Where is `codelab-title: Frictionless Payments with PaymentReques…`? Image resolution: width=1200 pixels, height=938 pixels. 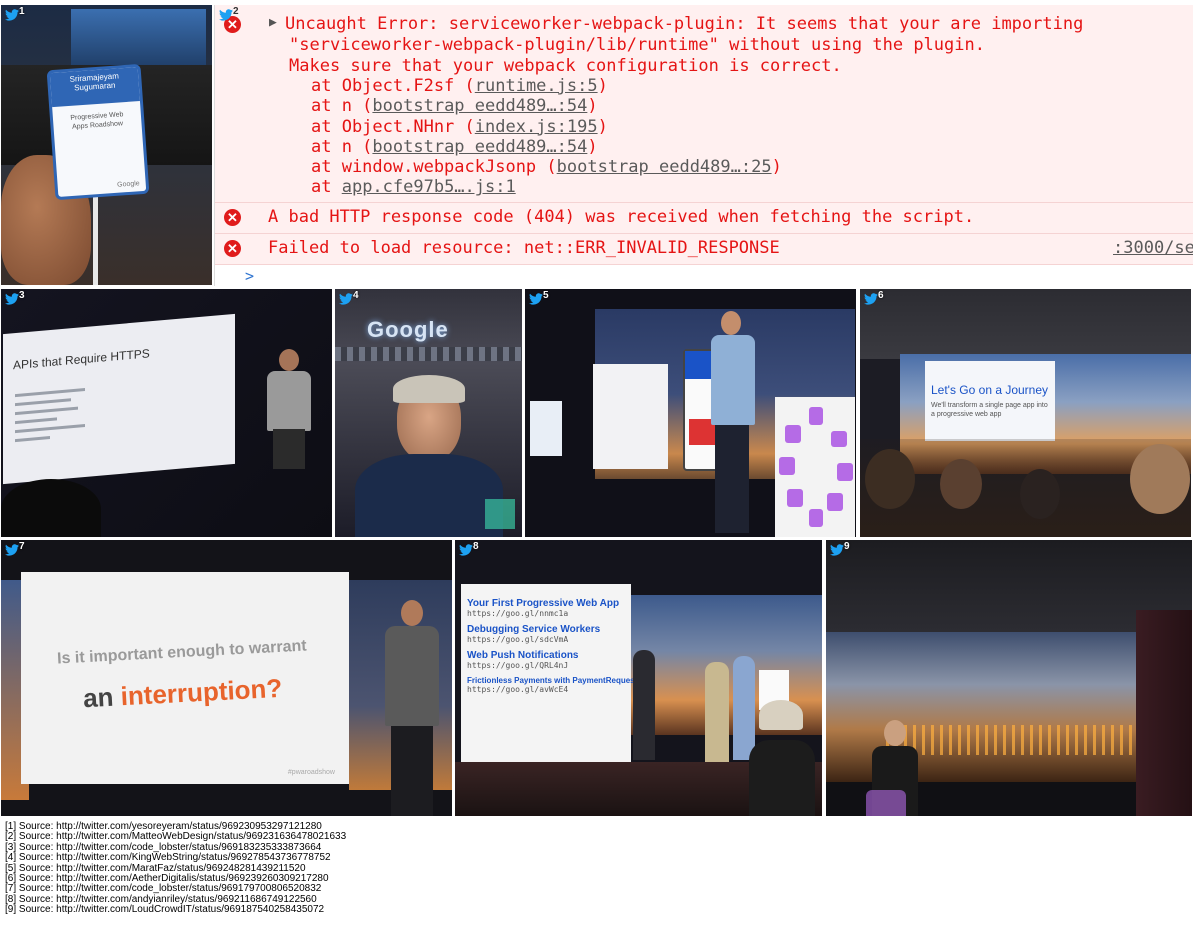 codelab-title: Frictionless Payments with PaymentReques… is located at coordinates (560, 680).